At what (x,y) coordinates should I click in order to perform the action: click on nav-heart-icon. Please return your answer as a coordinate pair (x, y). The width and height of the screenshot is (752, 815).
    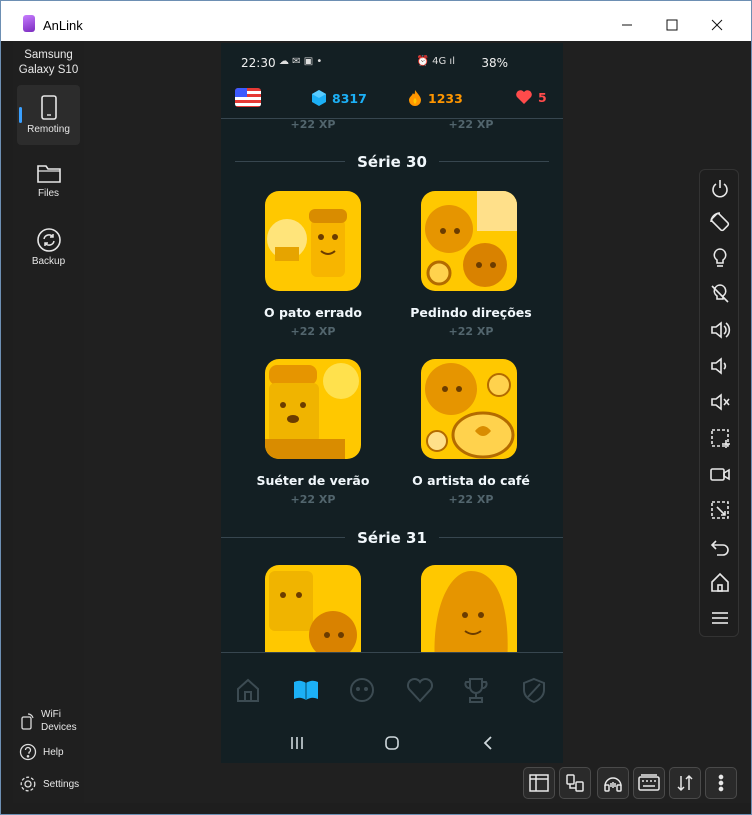
    Looking at the image, I should click on (420, 690).